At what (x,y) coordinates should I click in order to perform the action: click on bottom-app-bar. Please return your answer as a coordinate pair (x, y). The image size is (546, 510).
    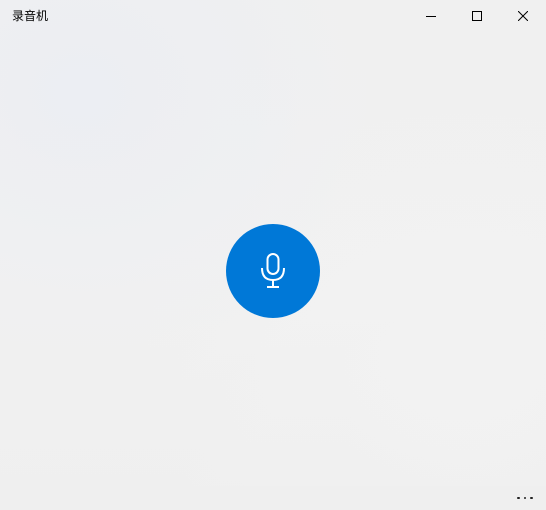
    Looking at the image, I should click on (273, 498).